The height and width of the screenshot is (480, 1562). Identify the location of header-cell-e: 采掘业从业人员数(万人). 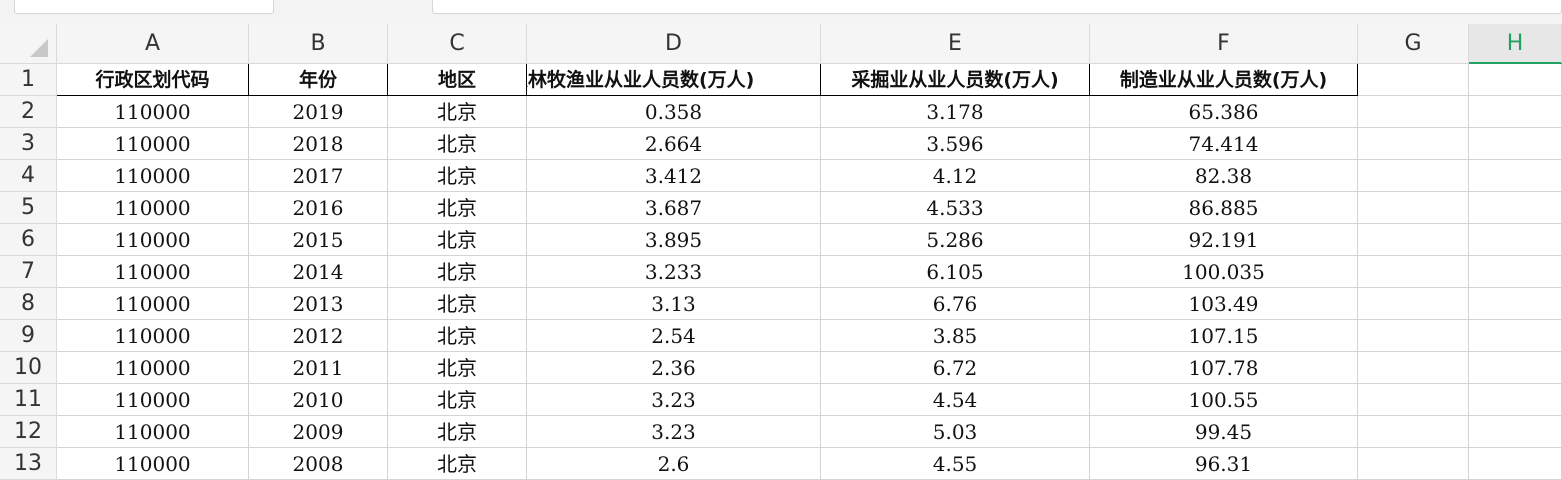
(955, 80).